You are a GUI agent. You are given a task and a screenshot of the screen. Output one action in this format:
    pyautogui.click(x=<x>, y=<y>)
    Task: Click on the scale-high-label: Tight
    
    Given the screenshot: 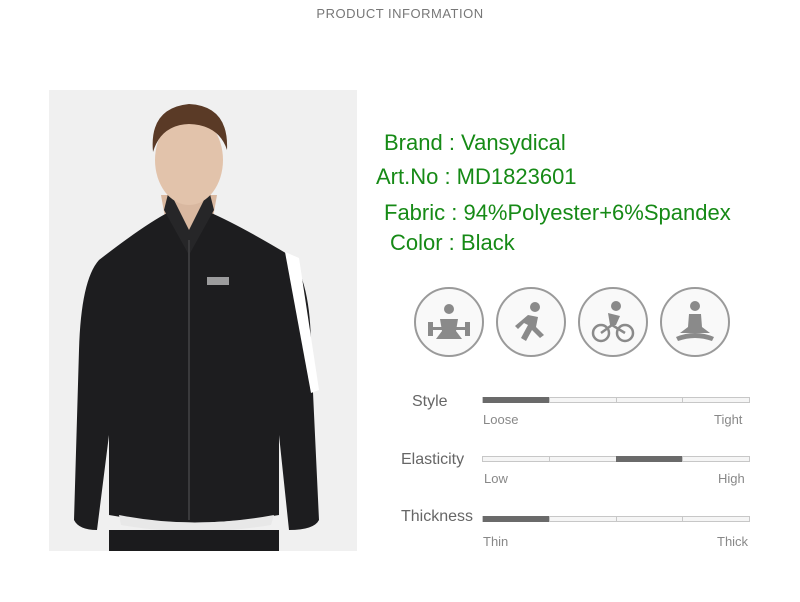 What is the action you would take?
    pyautogui.click(x=728, y=419)
    